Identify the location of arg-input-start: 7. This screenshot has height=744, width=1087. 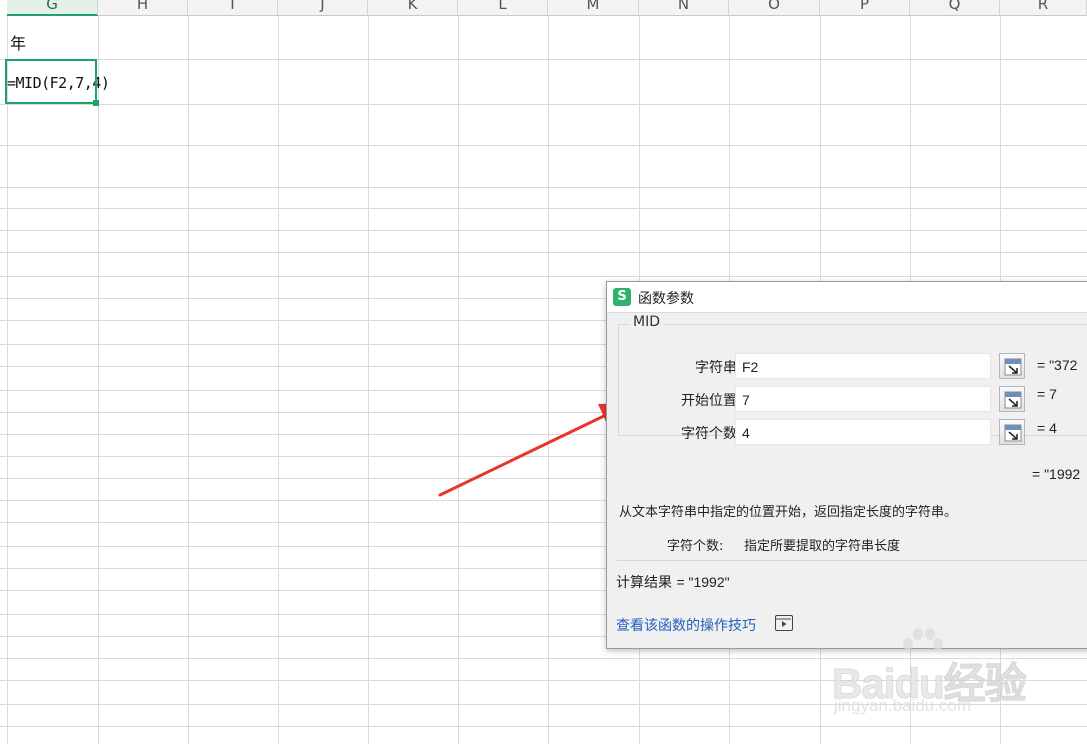
(863, 399).